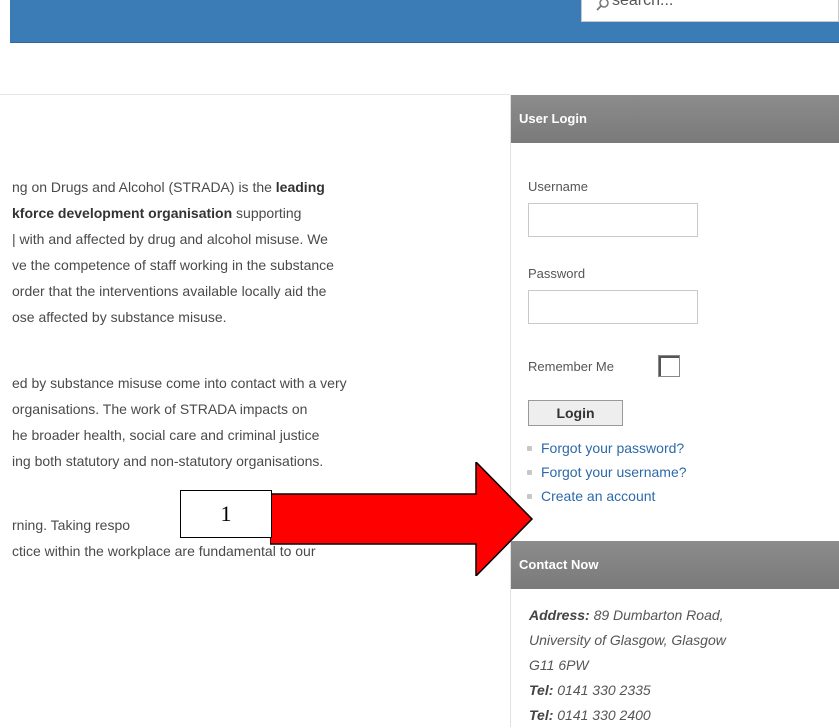 Image resolution: width=839 pixels, height=728 pixels. Describe the element at coordinates (669, 366) in the screenshot. I see `remember-me-checkbox` at that location.